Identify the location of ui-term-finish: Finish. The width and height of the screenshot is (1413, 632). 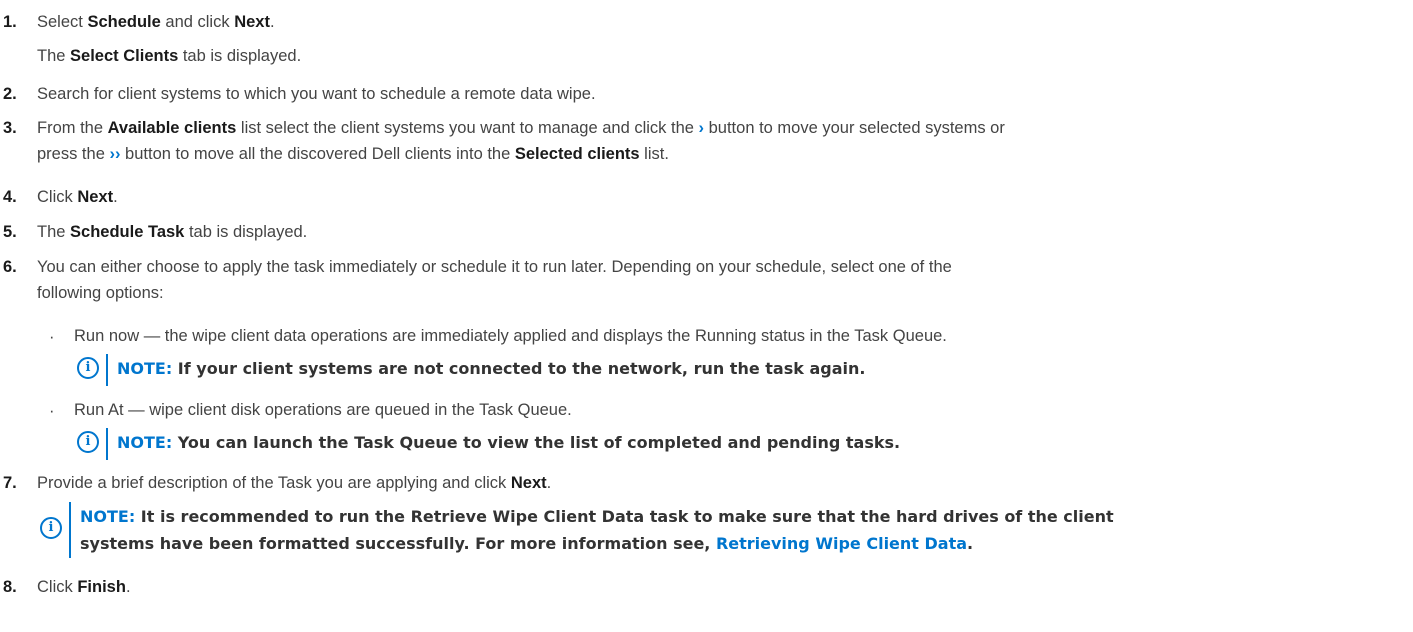
(101, 587).